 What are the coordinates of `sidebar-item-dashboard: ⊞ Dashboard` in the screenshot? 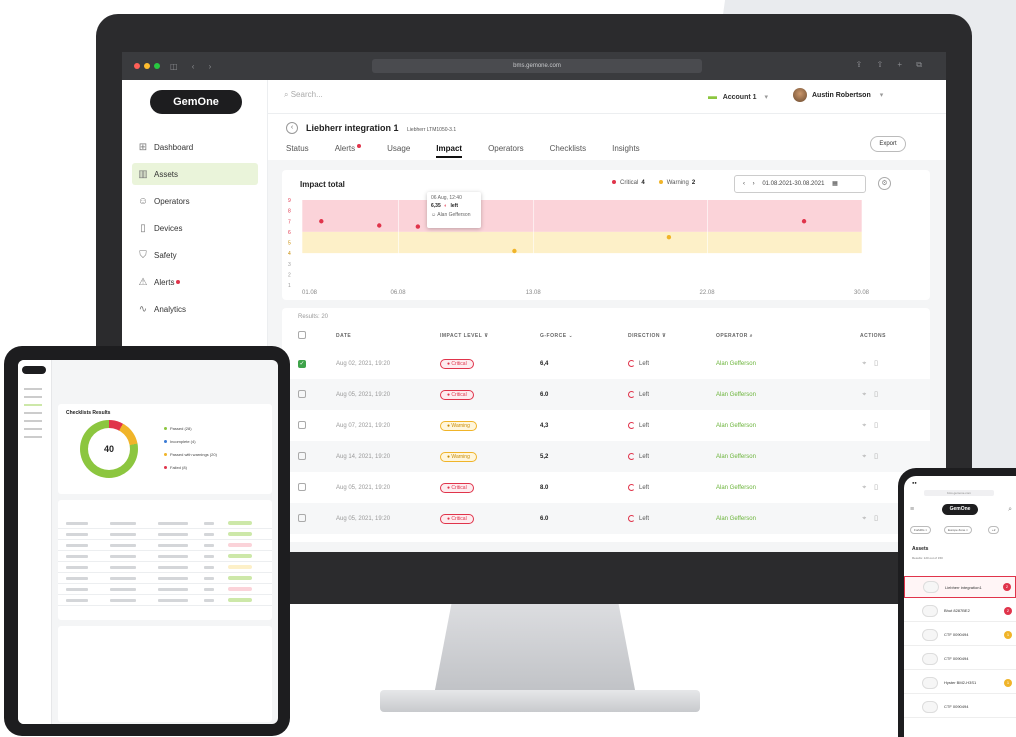 It's located at (195, 147).